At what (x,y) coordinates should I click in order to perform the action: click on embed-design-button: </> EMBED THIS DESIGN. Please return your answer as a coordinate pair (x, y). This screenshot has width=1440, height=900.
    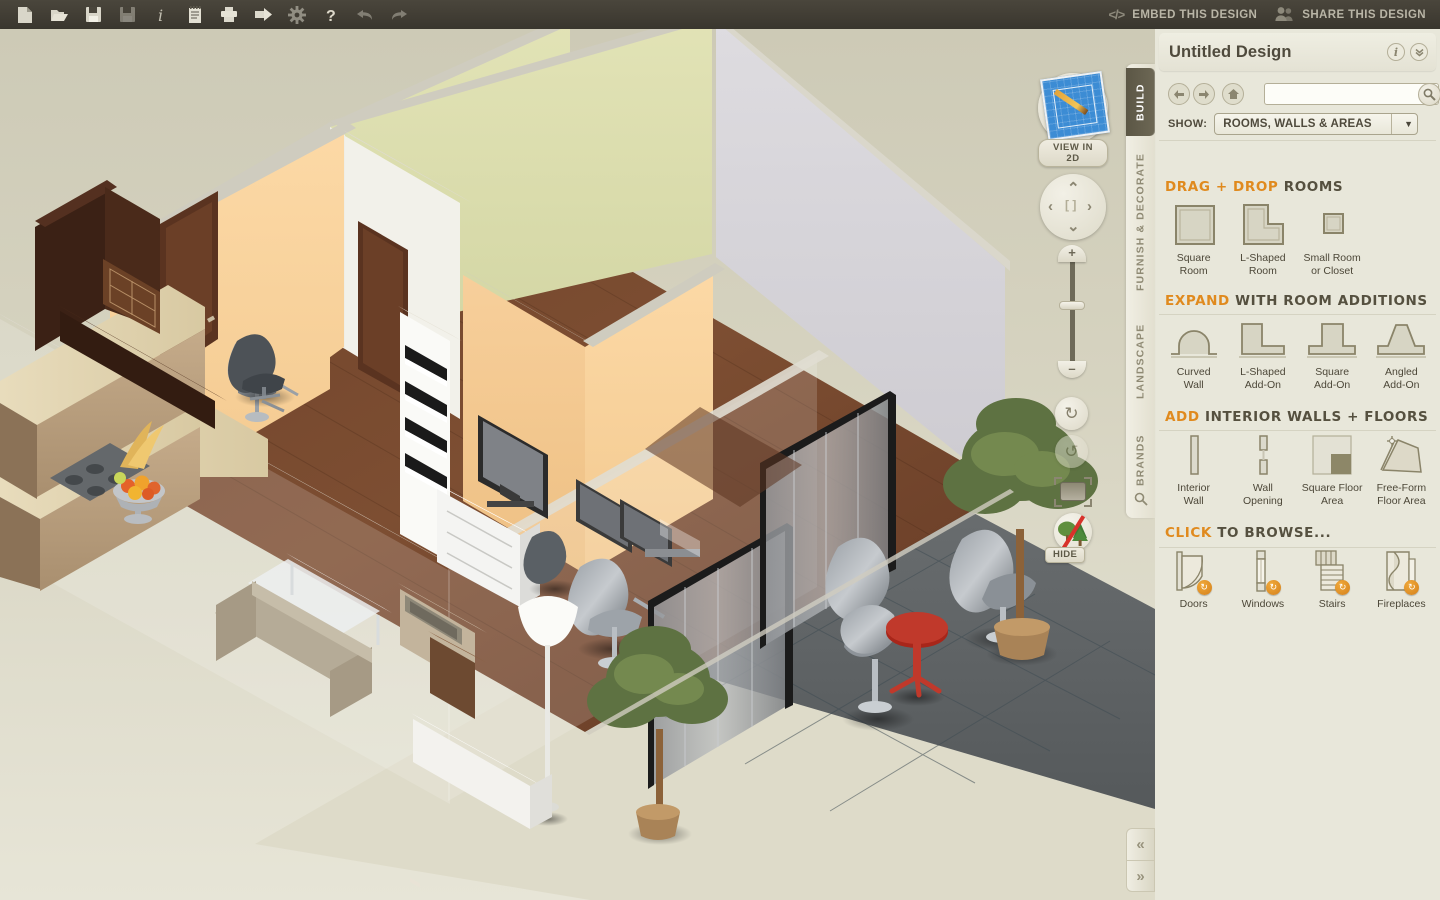
    Looking at the image, I should click on (1182, 14).